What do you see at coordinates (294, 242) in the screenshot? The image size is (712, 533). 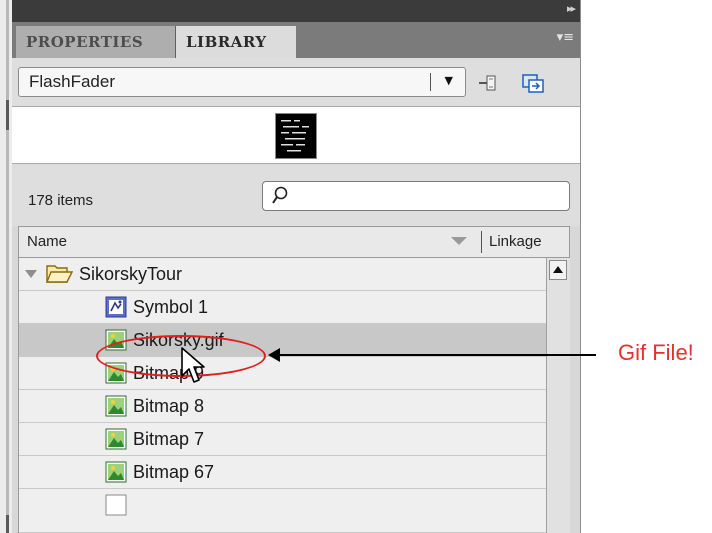 I see `list-header: Name Linkage` at bounding box center [294, 242].